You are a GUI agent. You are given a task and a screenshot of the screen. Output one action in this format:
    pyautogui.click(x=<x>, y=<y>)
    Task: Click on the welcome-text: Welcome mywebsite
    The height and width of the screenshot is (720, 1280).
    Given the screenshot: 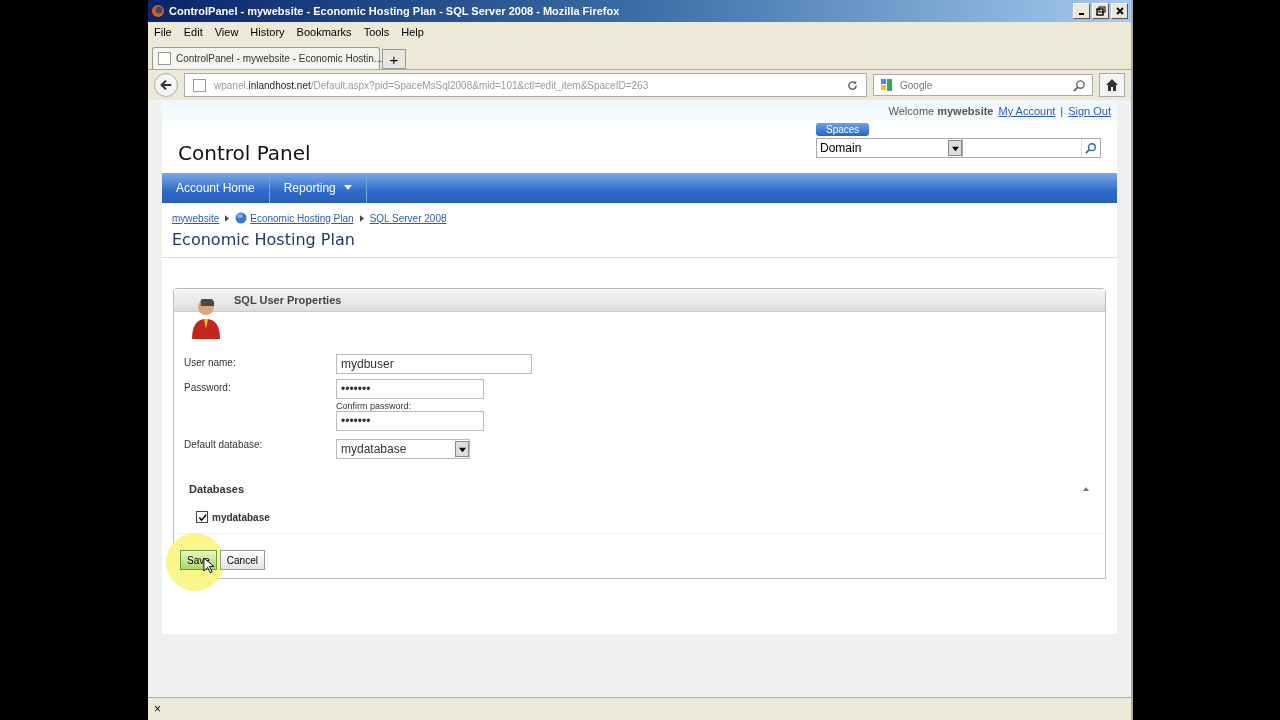 What is the action you would take?
    pyautogui.click(x=941, y=111)
    